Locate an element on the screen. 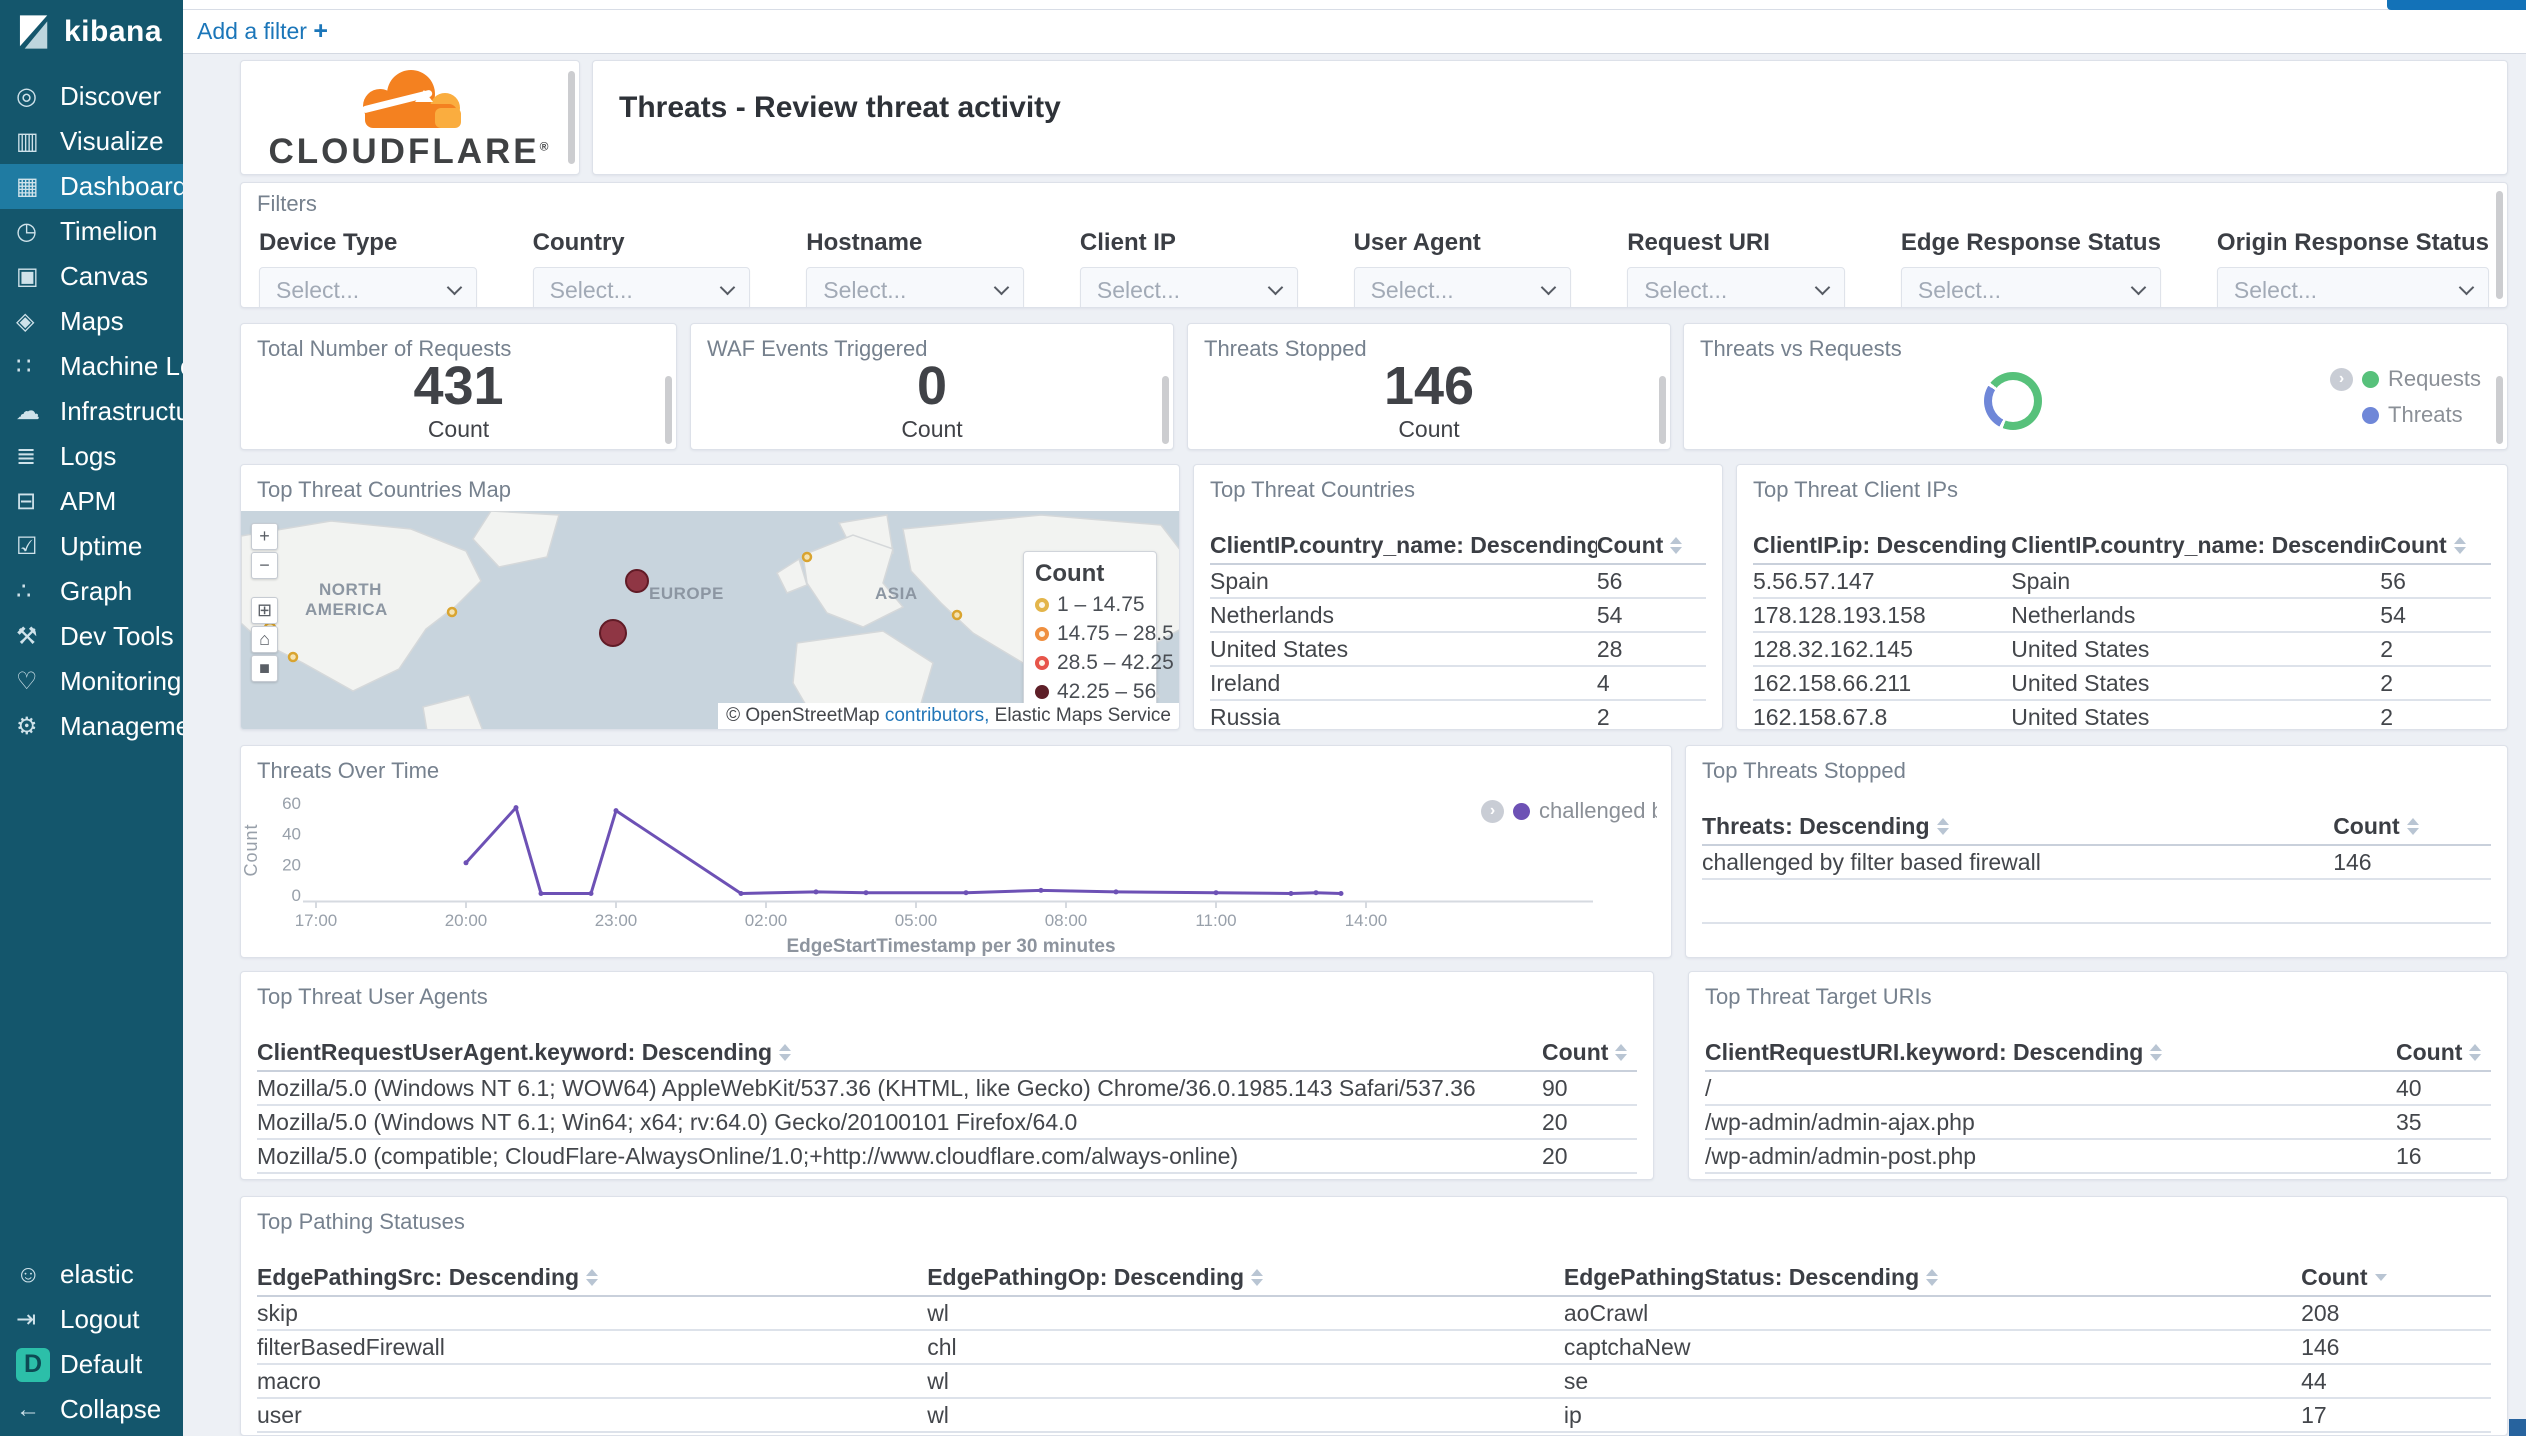  table-row: 178.128.193.158 Netherlands 54 is located at coordinates (2122, 616).